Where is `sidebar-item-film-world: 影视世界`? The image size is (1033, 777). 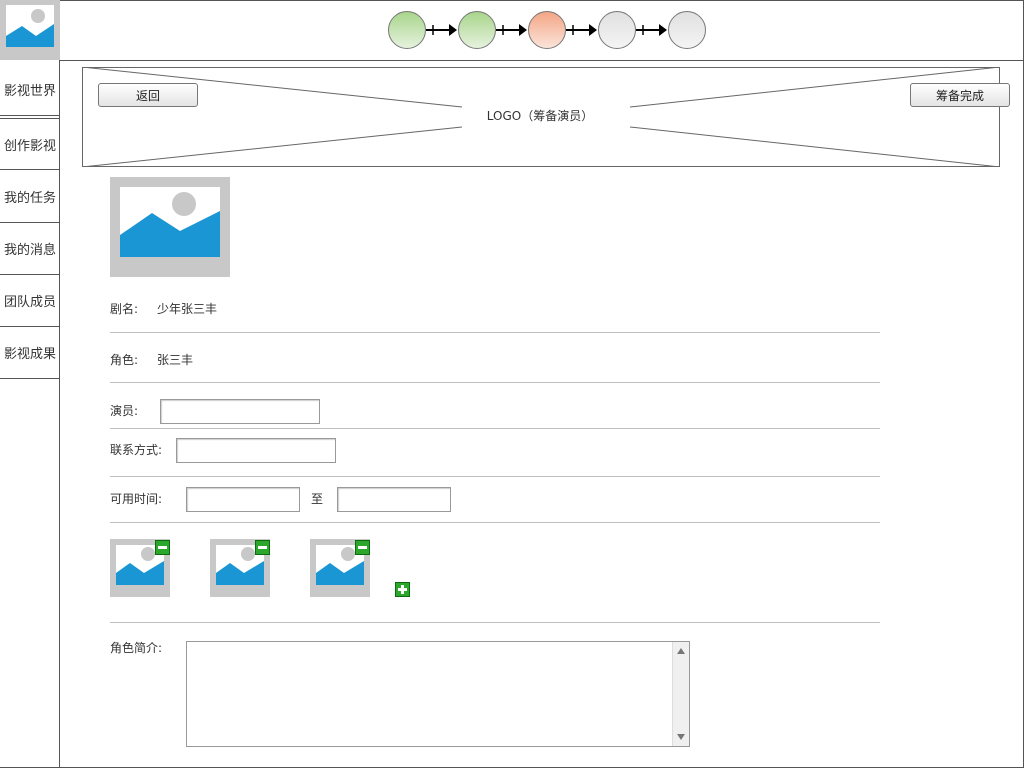
sidebar-item-film-world: 影视世界 is located at coordinates (30, 90).